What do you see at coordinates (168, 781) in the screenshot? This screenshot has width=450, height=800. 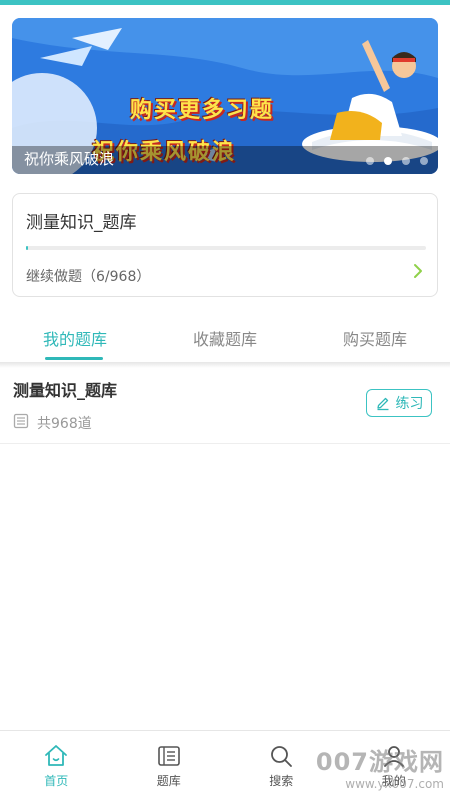 I see `nav-question-bank-label: 题库` at bounding box center [168, 781].